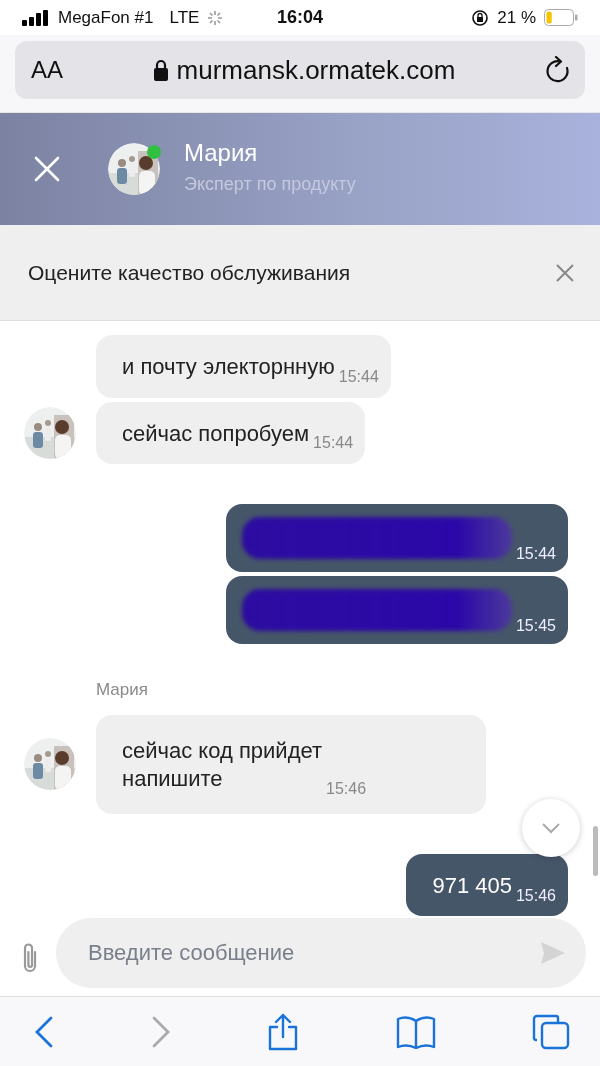  What do you see at coordinates (221, 153) in the screenshot?
I see `agent-name: Мария` at bounding box center [221, 153].